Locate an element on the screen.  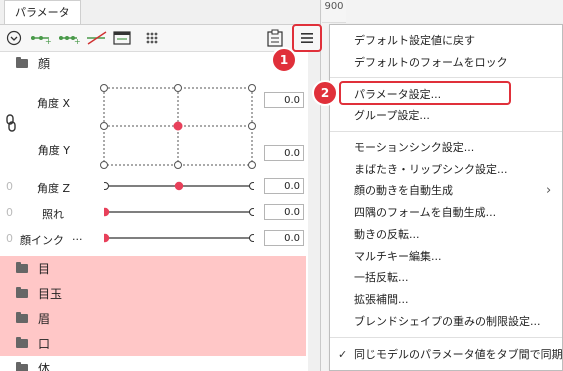
add-key-icon: + is located at coordinates (41, 38).